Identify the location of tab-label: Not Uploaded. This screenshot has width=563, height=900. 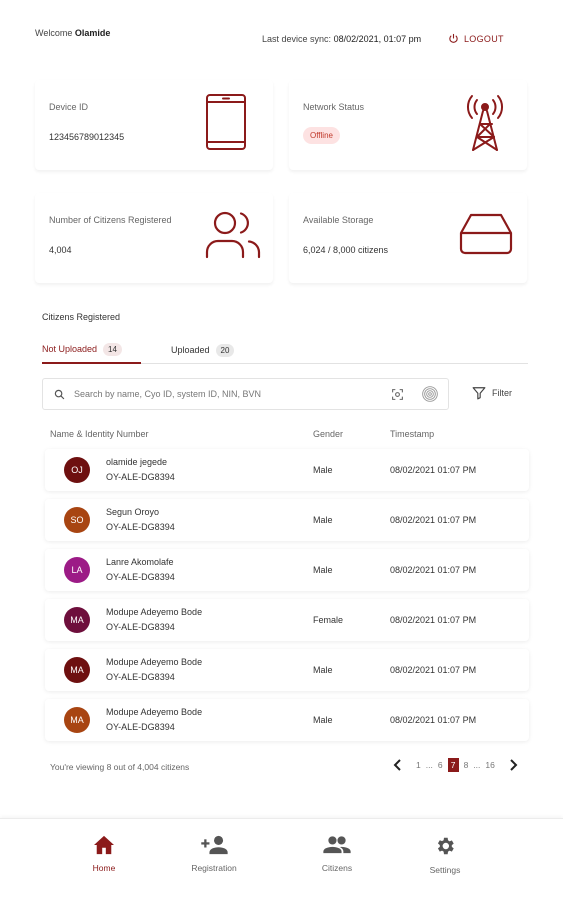
(70, 349).